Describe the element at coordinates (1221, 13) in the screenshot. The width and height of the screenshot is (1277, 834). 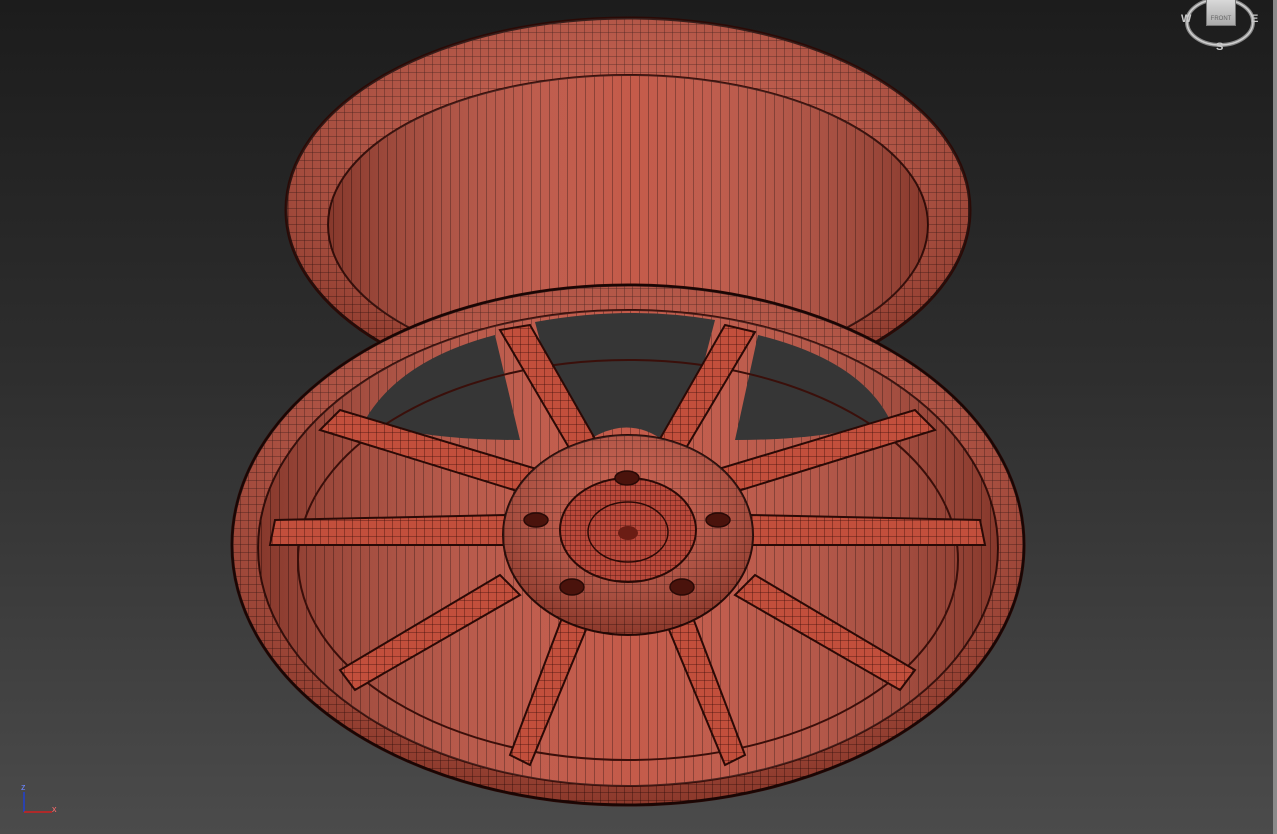
I see `viewcube-front-face: FRONT` at that location.